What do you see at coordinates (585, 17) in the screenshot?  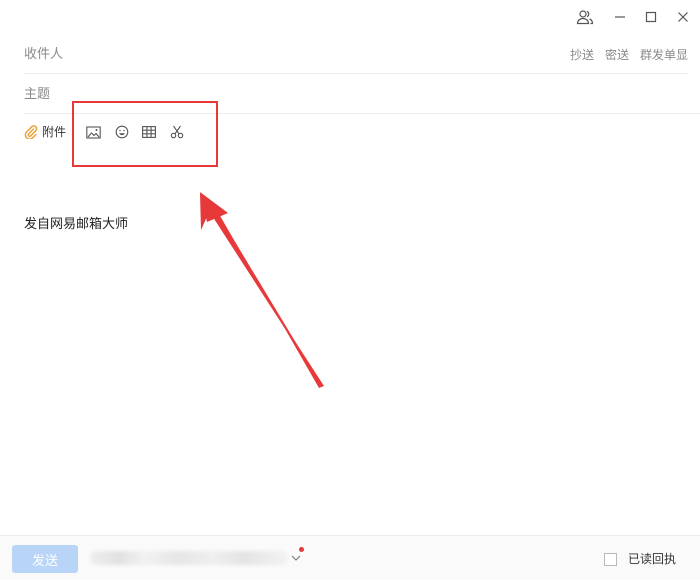 I see `contacts-icon` at bounding box center [585, 17].